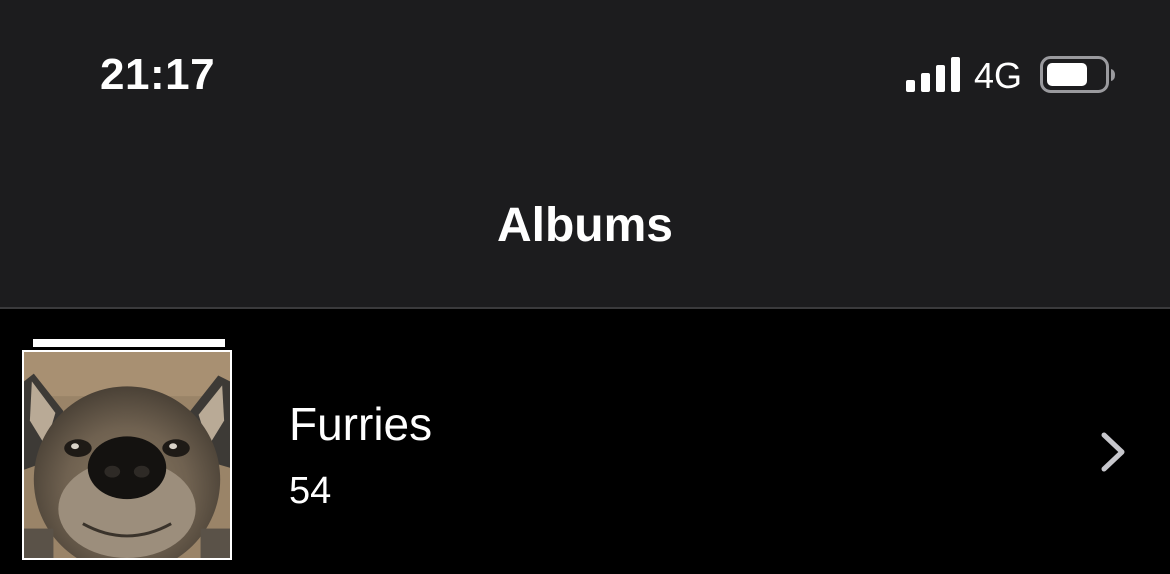 The height and width of the screenshot is (574, 1170). Describe the element at coordinates (998, 75) in the screenshot. I see `network-type-label: 4G` at that location.